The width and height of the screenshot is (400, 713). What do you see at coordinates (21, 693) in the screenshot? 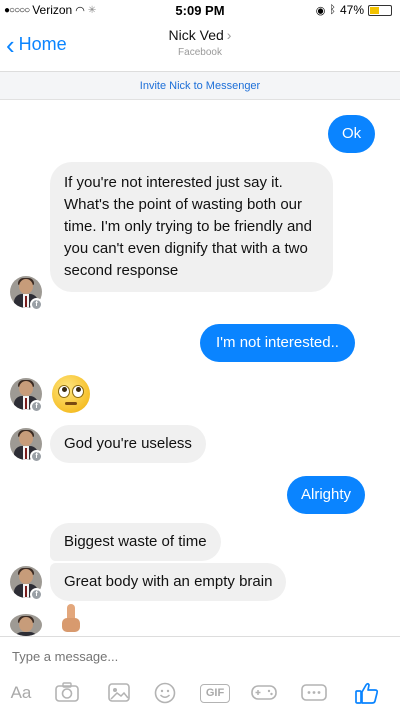
I see `text-format-button: Aa` at bounding box center [21, 693].